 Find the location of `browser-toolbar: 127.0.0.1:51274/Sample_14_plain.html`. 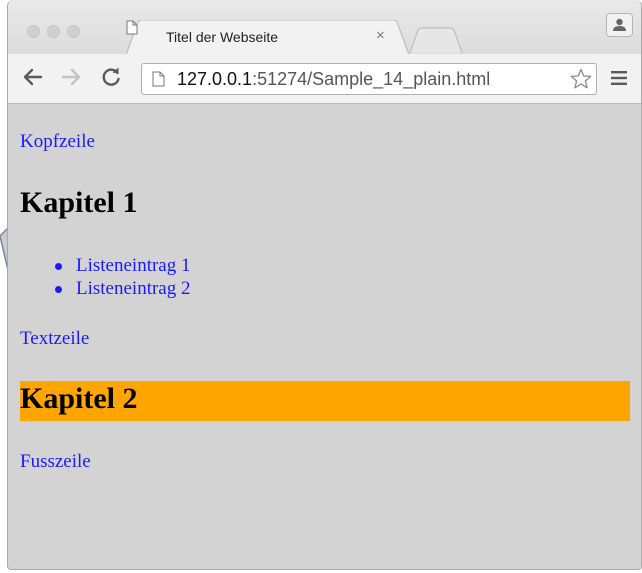

browser-toolbar: 127.0.0.1:51274/Sample_14_plain.html is located at coordinates (324, 79).